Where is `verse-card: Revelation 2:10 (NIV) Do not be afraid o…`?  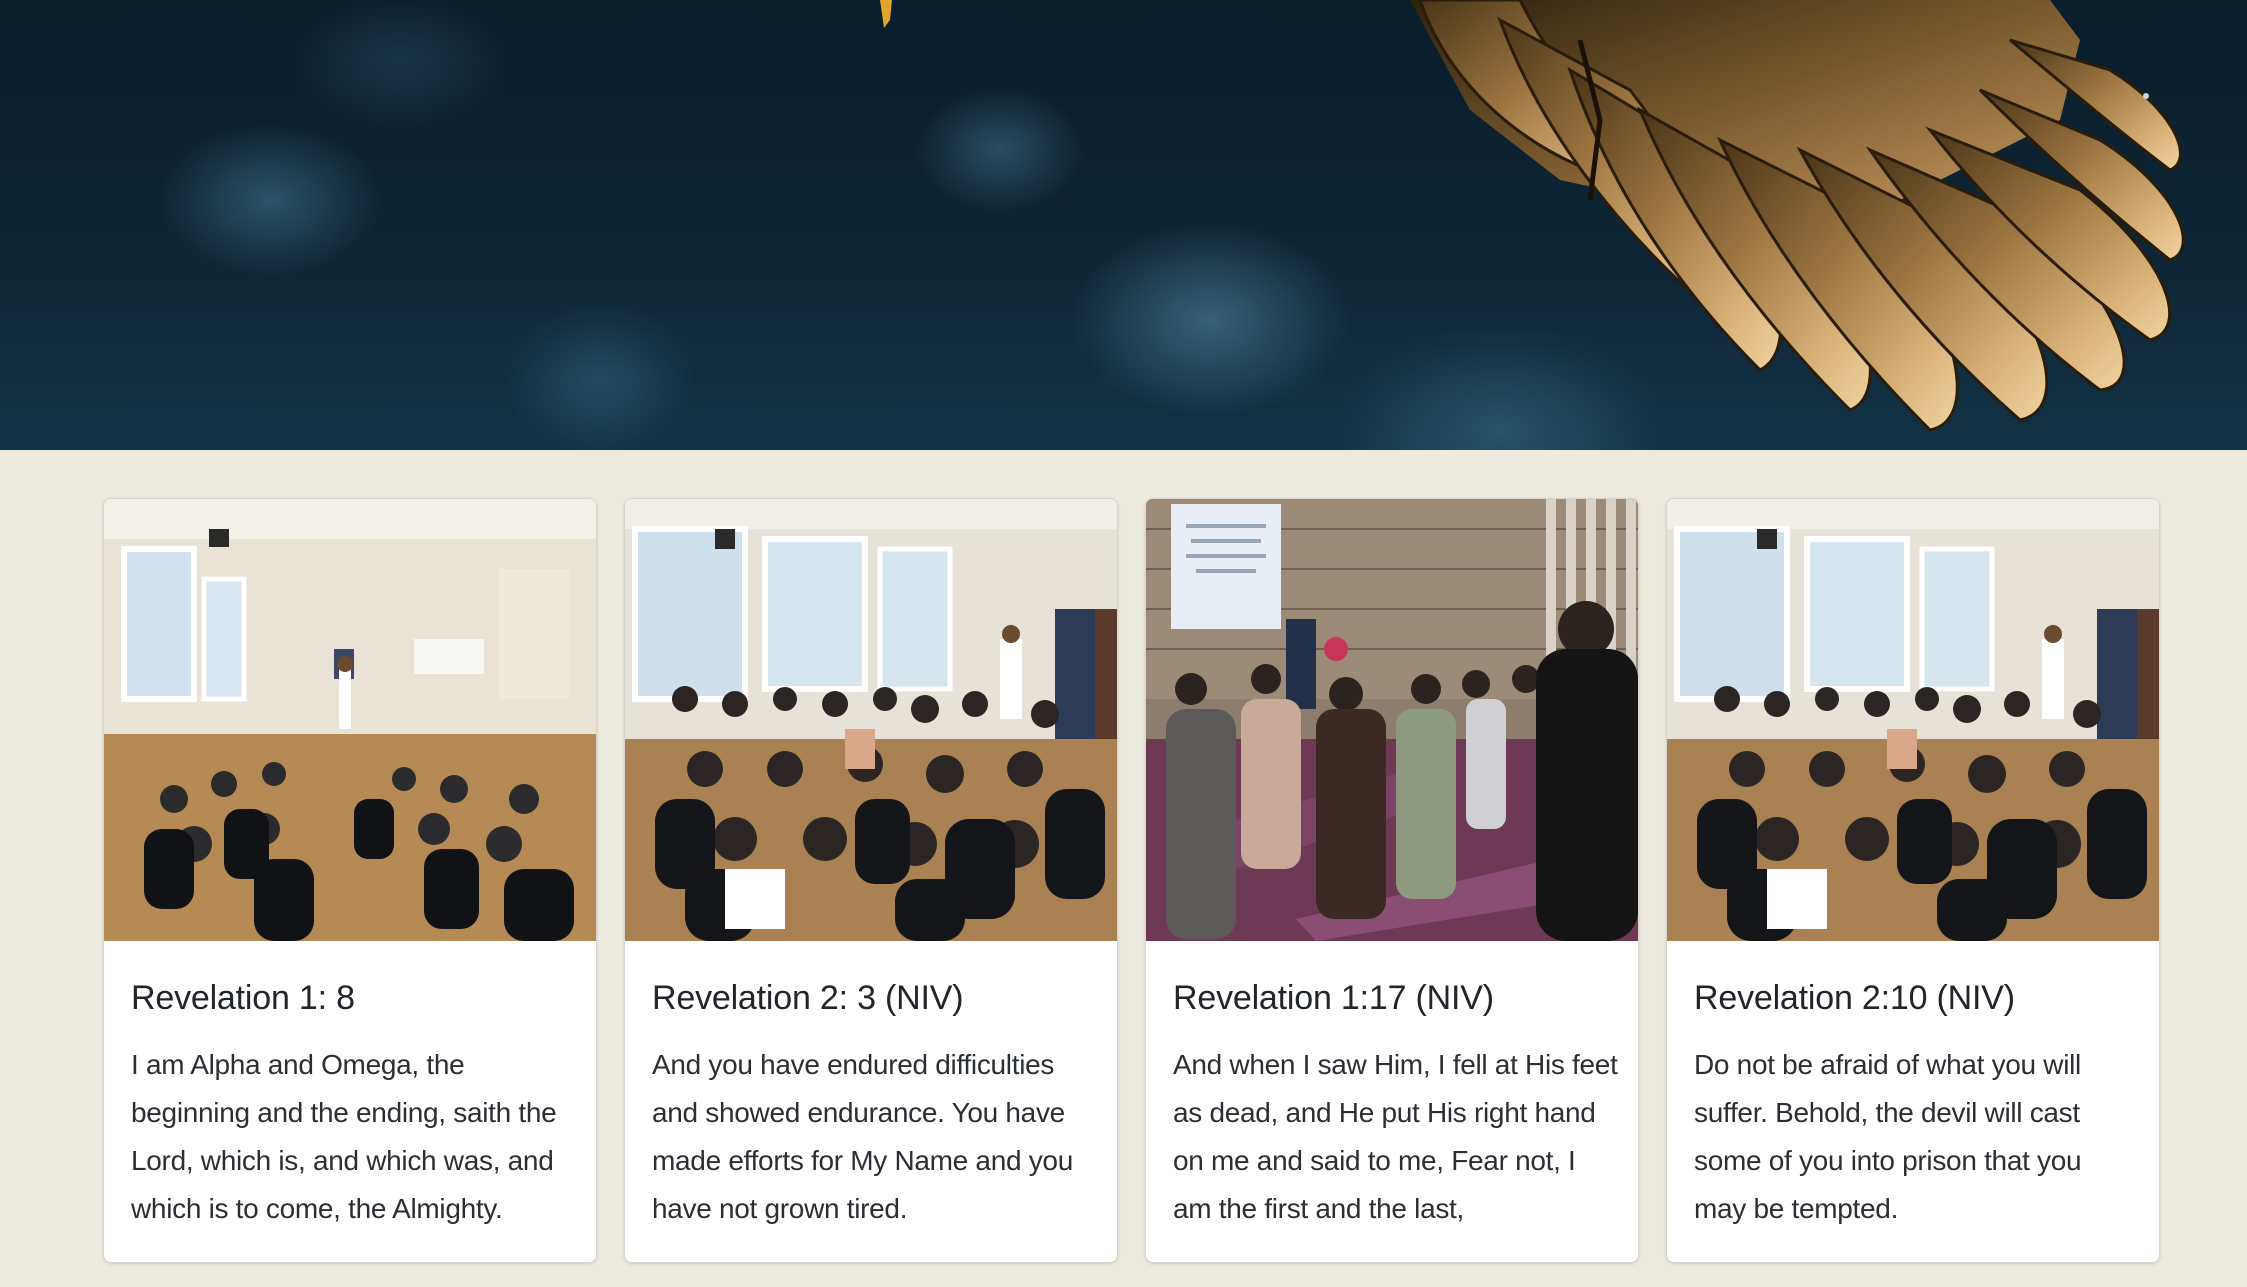
verse-card: Revelation 2:10 (NIV) Do not be afraid o… is located at coordinates (1913, 880).